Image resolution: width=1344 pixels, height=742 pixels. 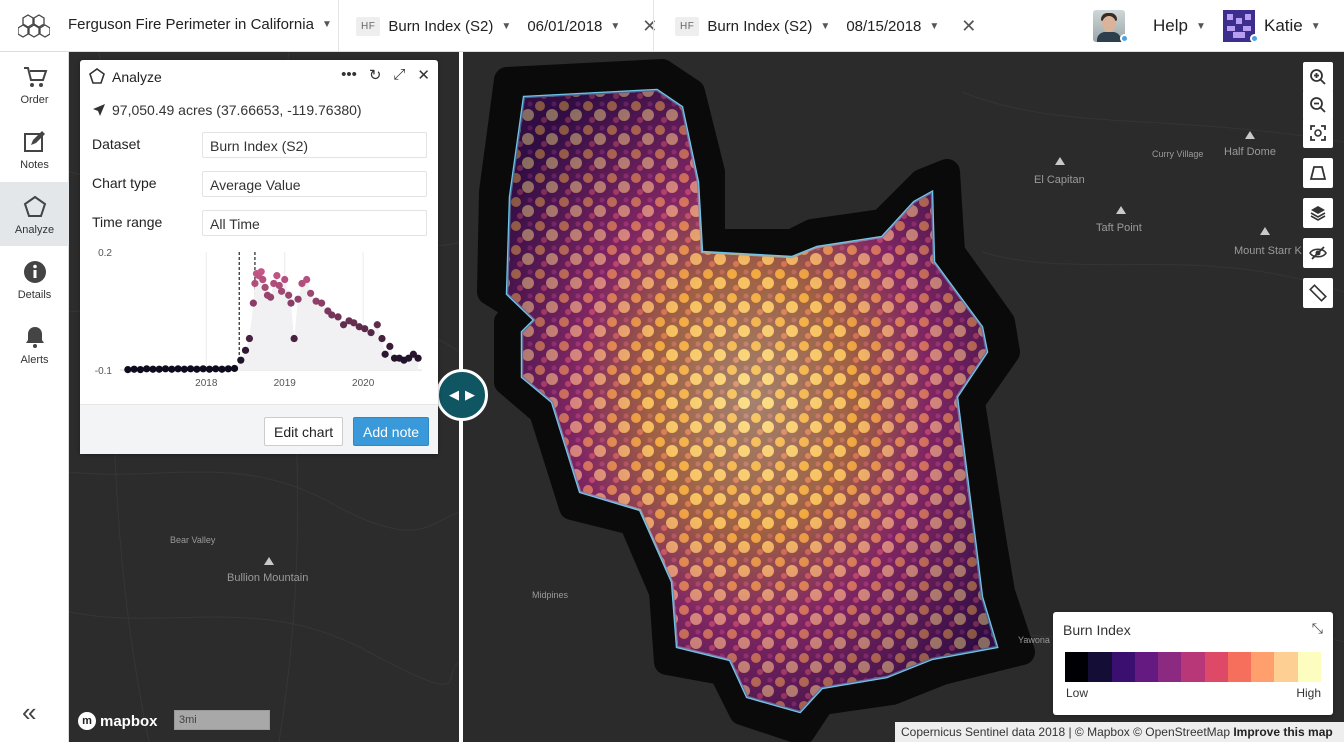 I want to click on sidebar-item-notes: Notes, so click(x=34, y=149).